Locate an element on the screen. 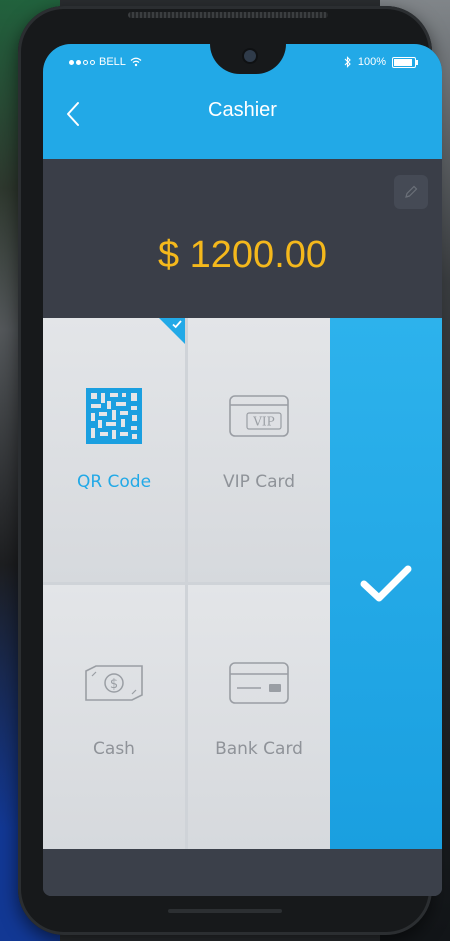  battery-percentage: 100% is located at coordinates (371, 62).